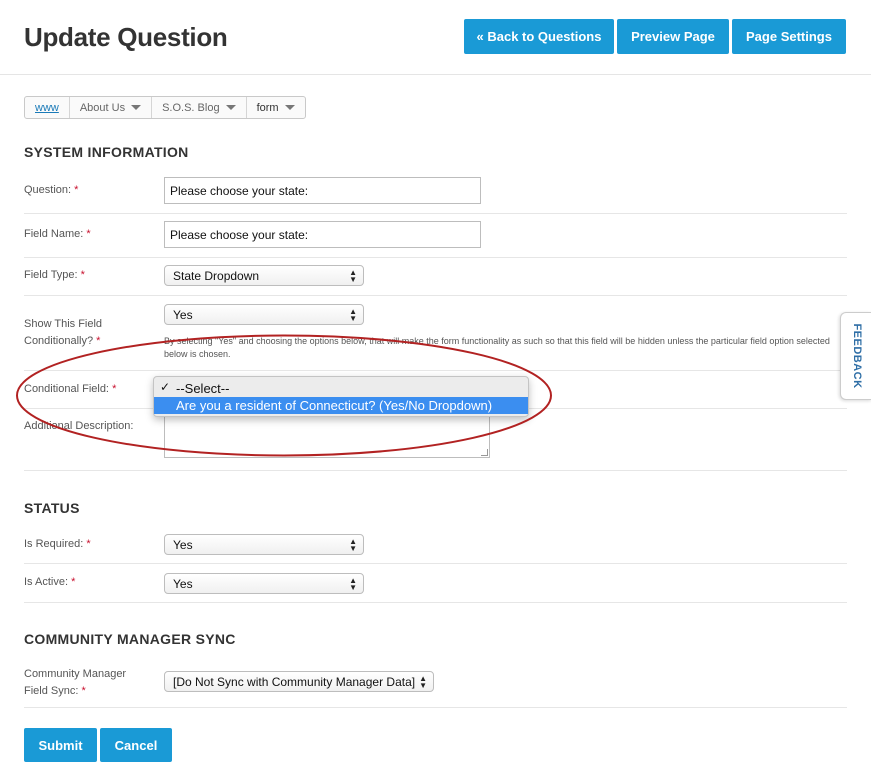  What do you see at coordinates (57, 234) in the screenshot?
I see `field-name-label: Field Name: *` at bounding box center [57, 234].